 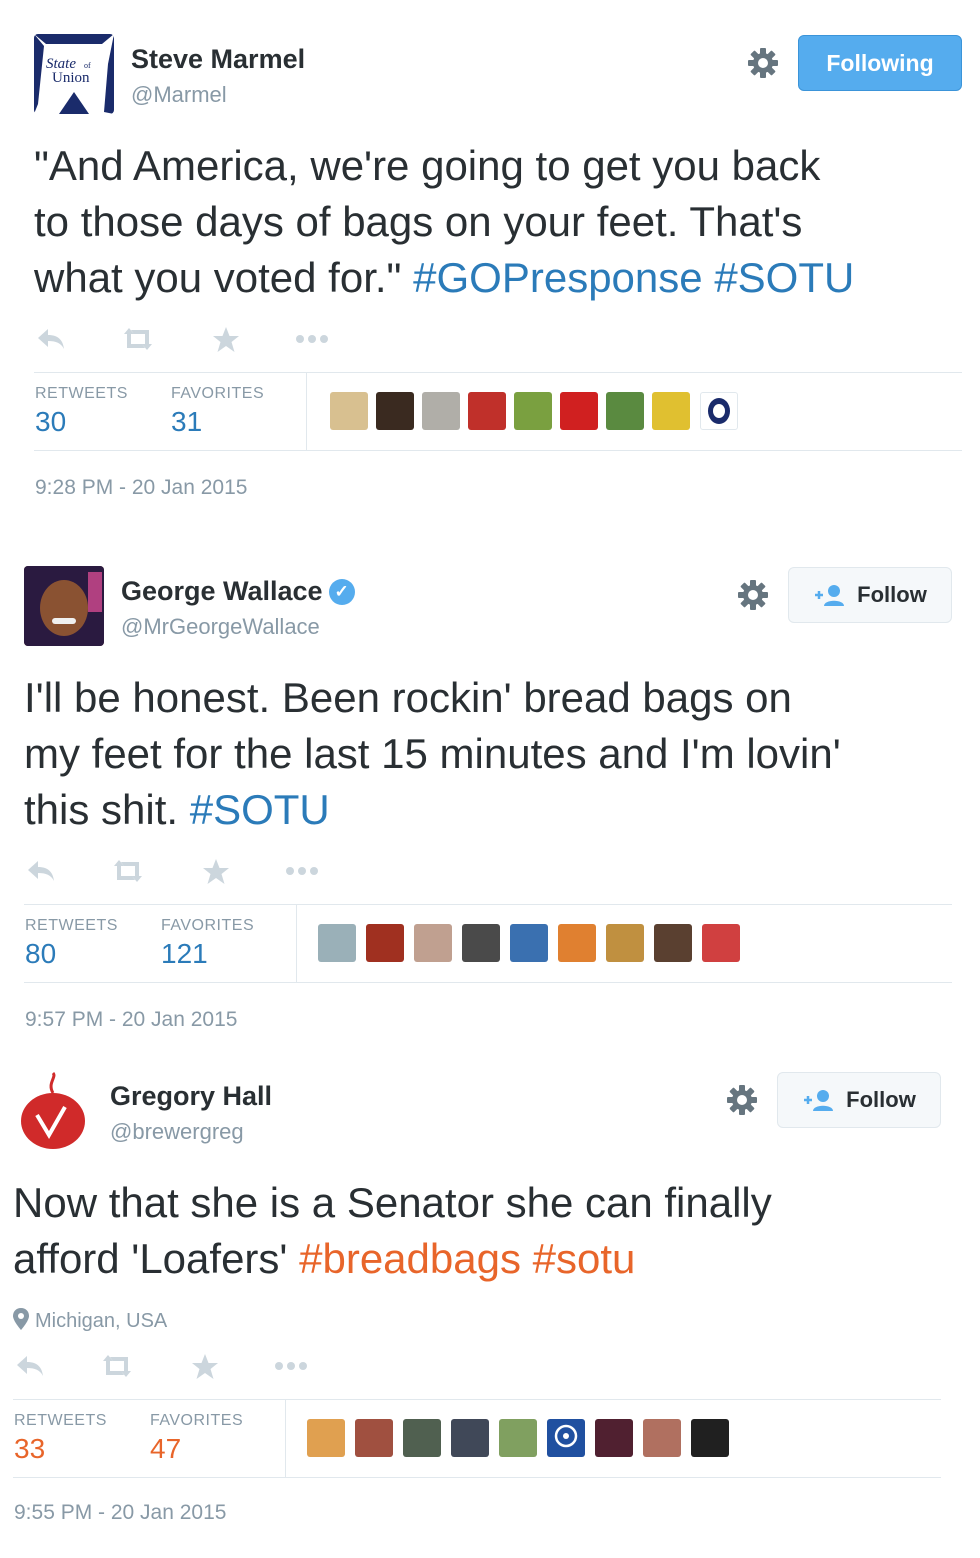 I want to click on state-of-union-logo-icon: State of Union, so click(x=74, y=74).